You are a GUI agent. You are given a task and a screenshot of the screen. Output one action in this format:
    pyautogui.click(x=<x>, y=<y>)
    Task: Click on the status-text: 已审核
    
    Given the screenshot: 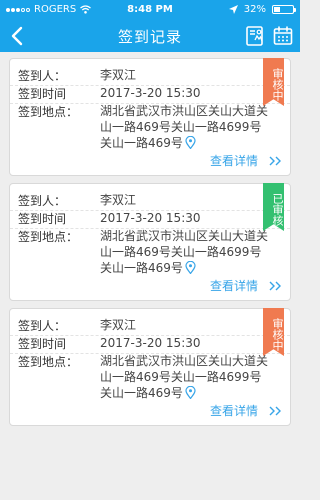 What is the action you would take?
    pyautogui.click(x=277, y=209)
    